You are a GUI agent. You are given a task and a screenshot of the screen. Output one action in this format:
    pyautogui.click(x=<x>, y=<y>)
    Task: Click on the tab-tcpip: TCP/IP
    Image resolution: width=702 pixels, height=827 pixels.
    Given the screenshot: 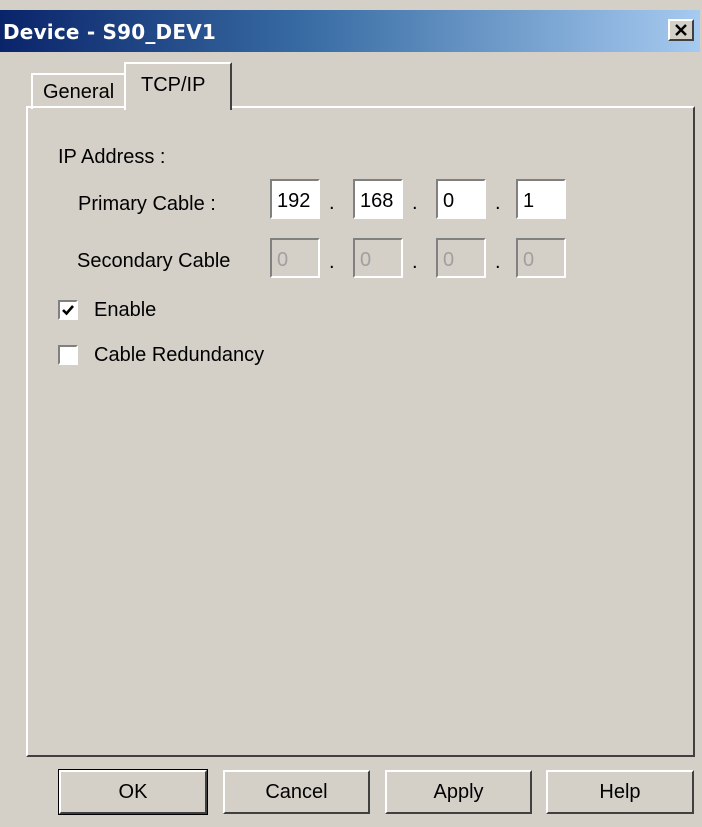 What is the action you would take?
    pyautogui.click(x=178, y=86)
    